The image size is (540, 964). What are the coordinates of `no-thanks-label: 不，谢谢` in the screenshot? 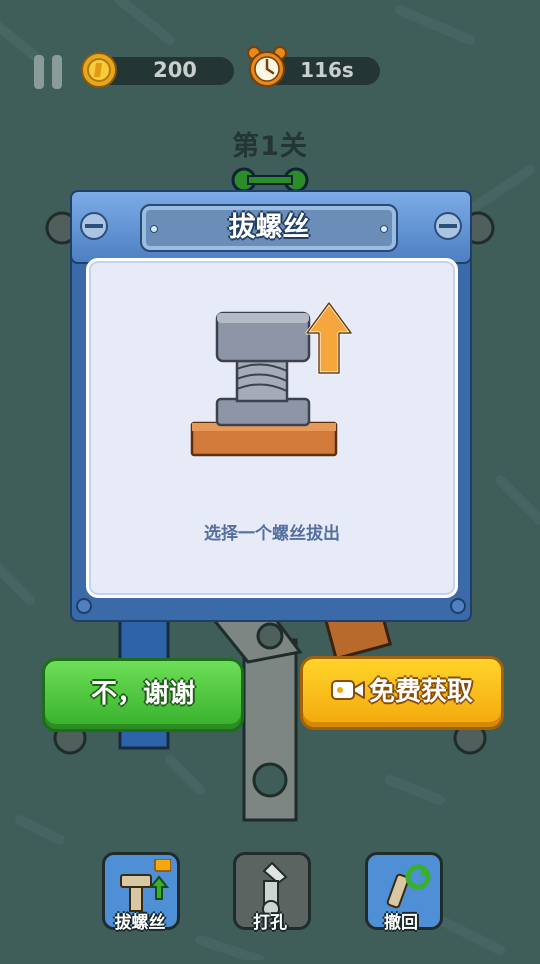 It's located at (142, 694).